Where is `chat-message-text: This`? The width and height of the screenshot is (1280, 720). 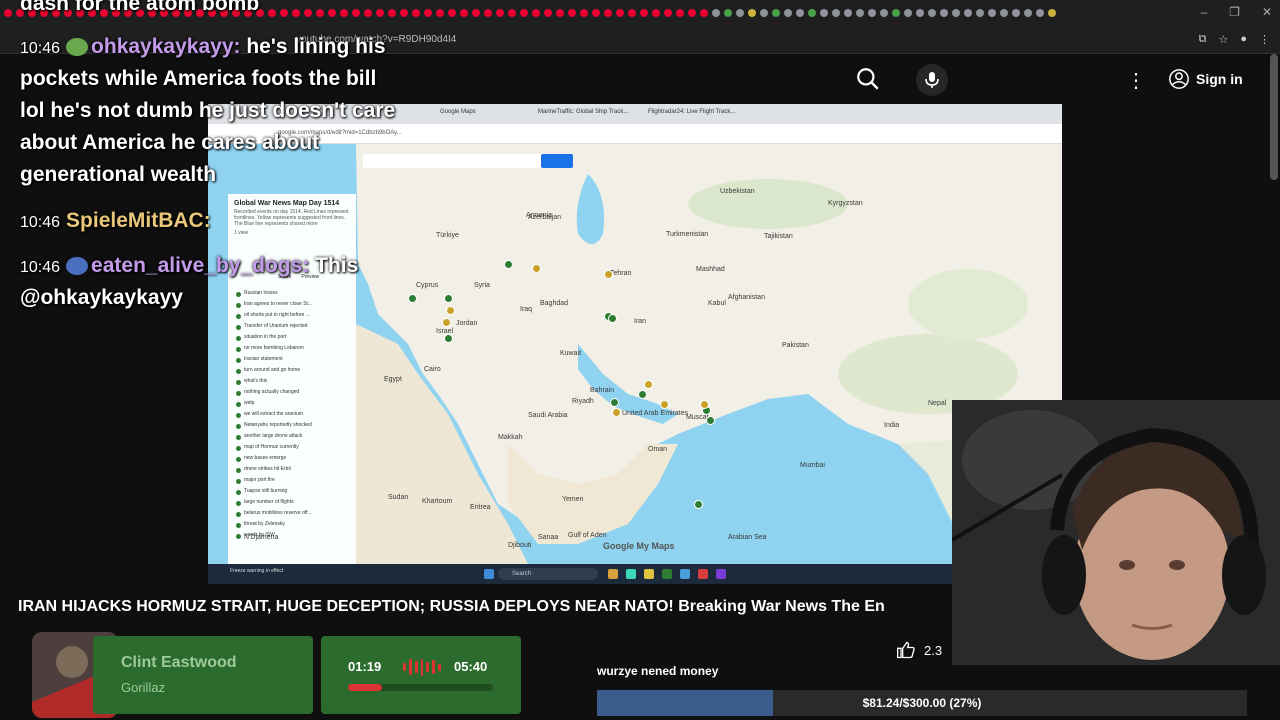
chat-message-text: This is located at coordinates (337, 265).